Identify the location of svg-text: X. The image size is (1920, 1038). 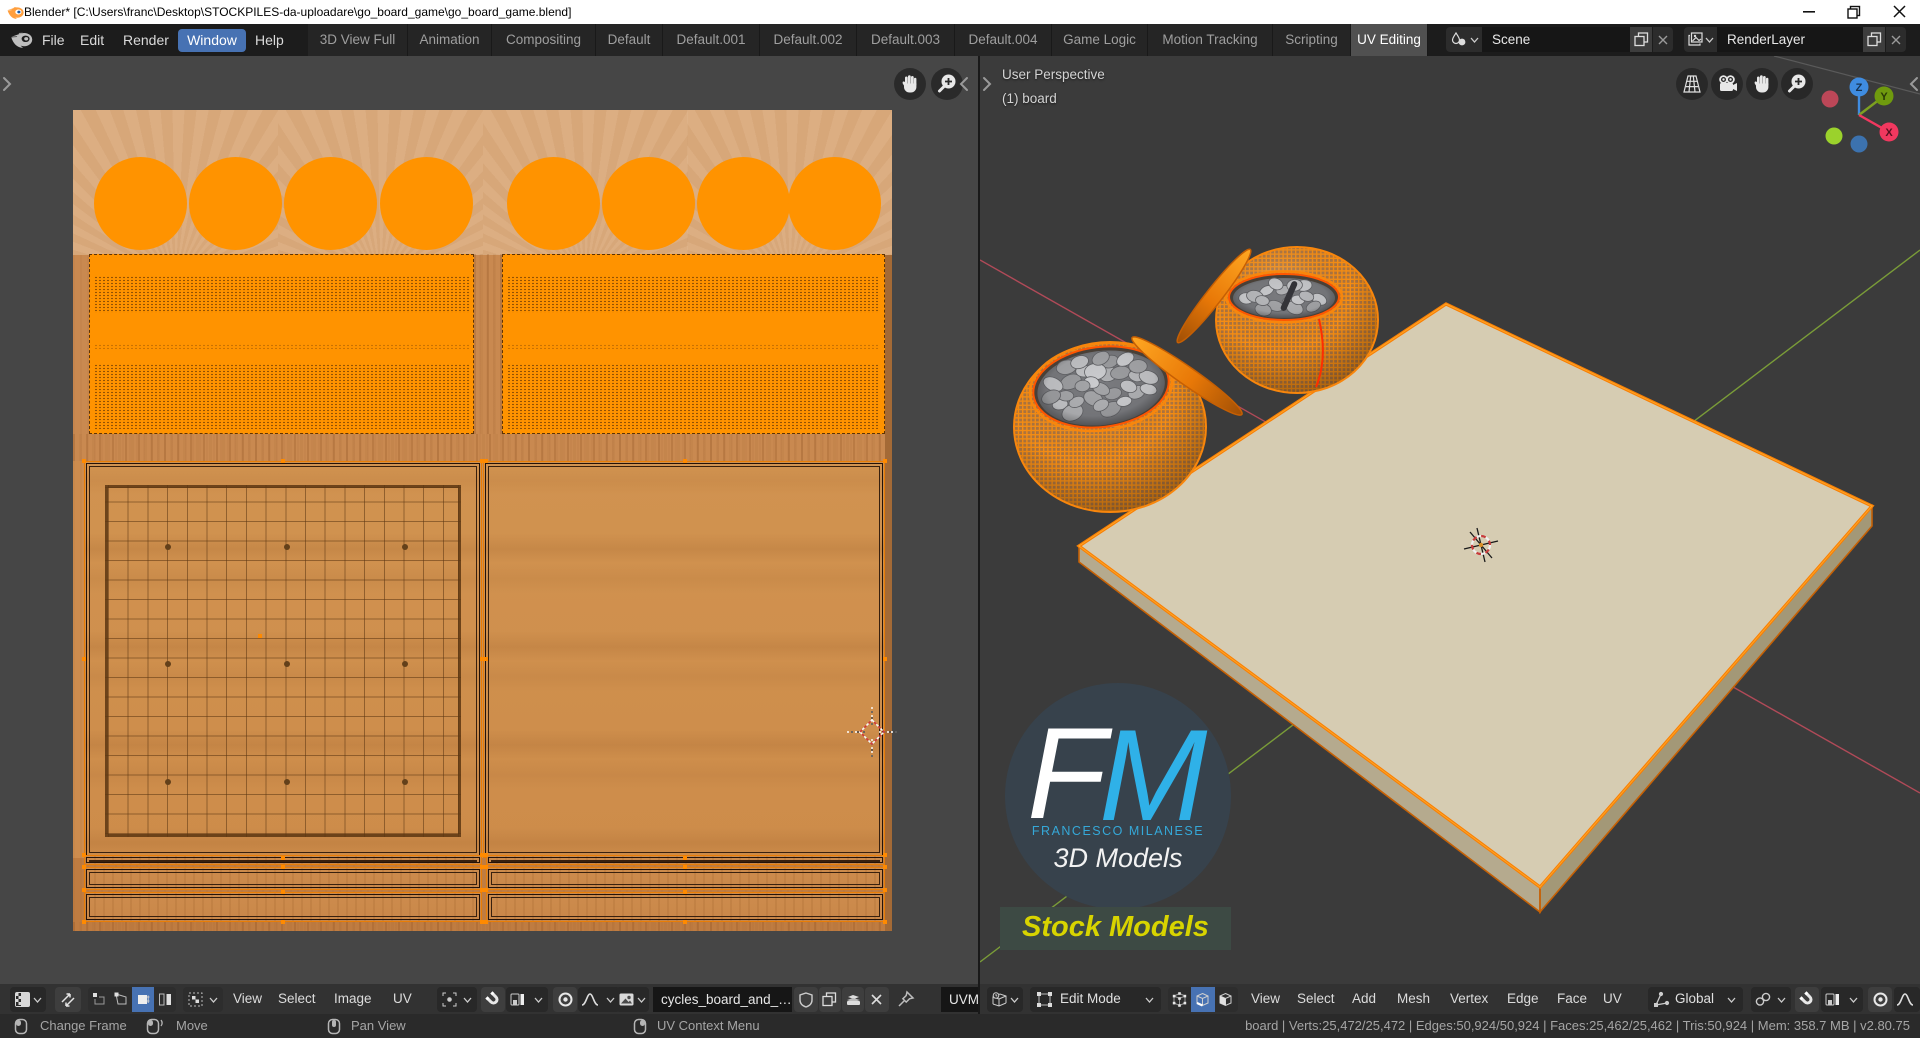
(1889, 133).